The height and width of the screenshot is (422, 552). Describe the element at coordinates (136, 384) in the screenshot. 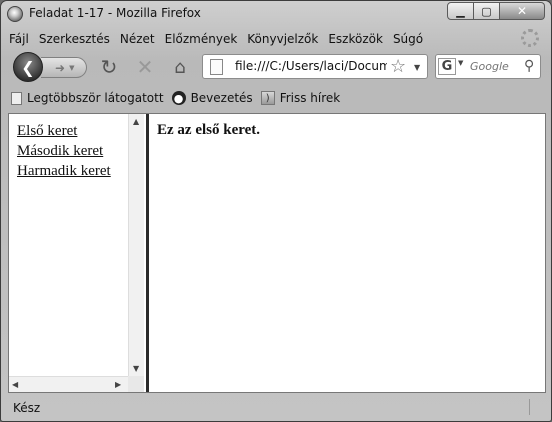

I see `scrollbar-corner` at that location.